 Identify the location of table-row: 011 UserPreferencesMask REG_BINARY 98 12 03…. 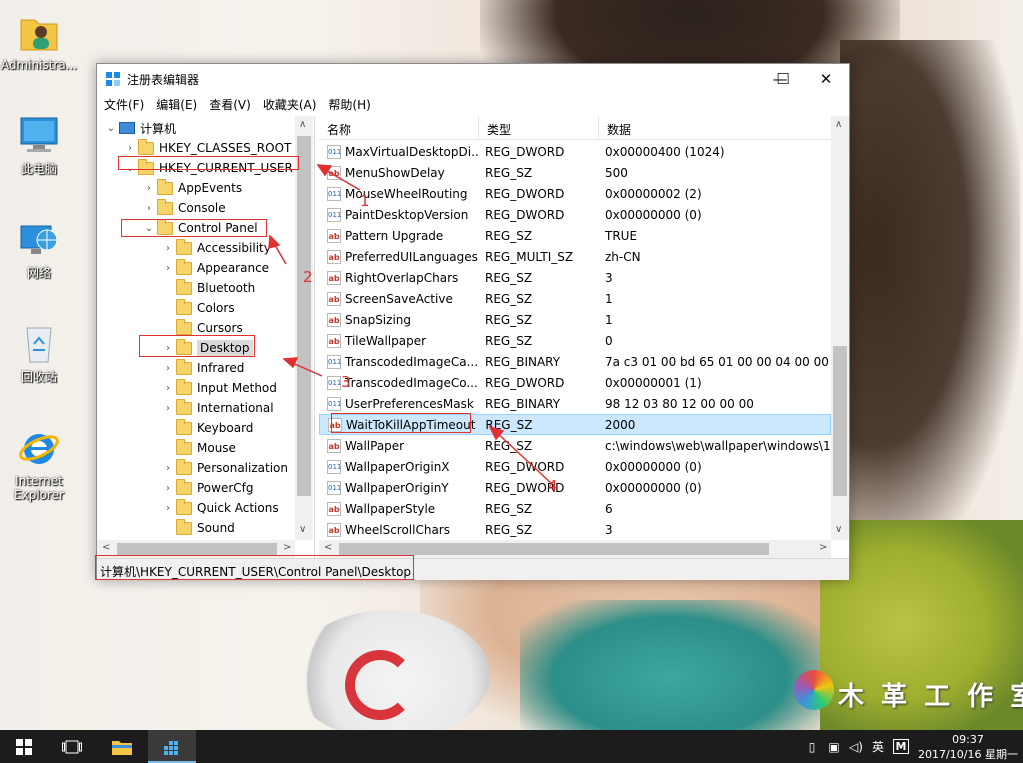
(575, 403).